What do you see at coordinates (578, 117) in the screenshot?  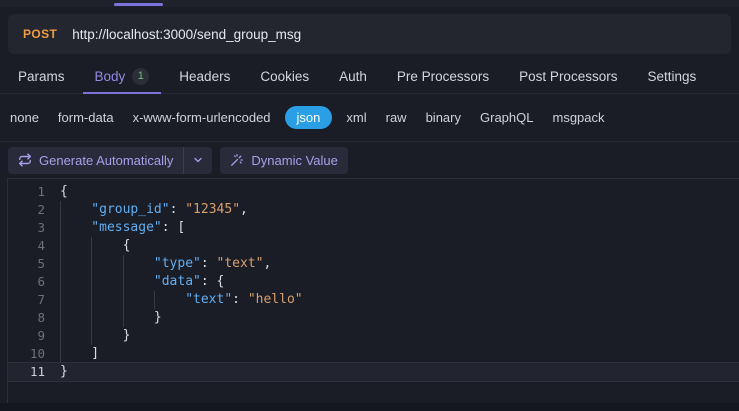 I see `body-type-msgpack: msgpack` at bounding box center [578, 117].